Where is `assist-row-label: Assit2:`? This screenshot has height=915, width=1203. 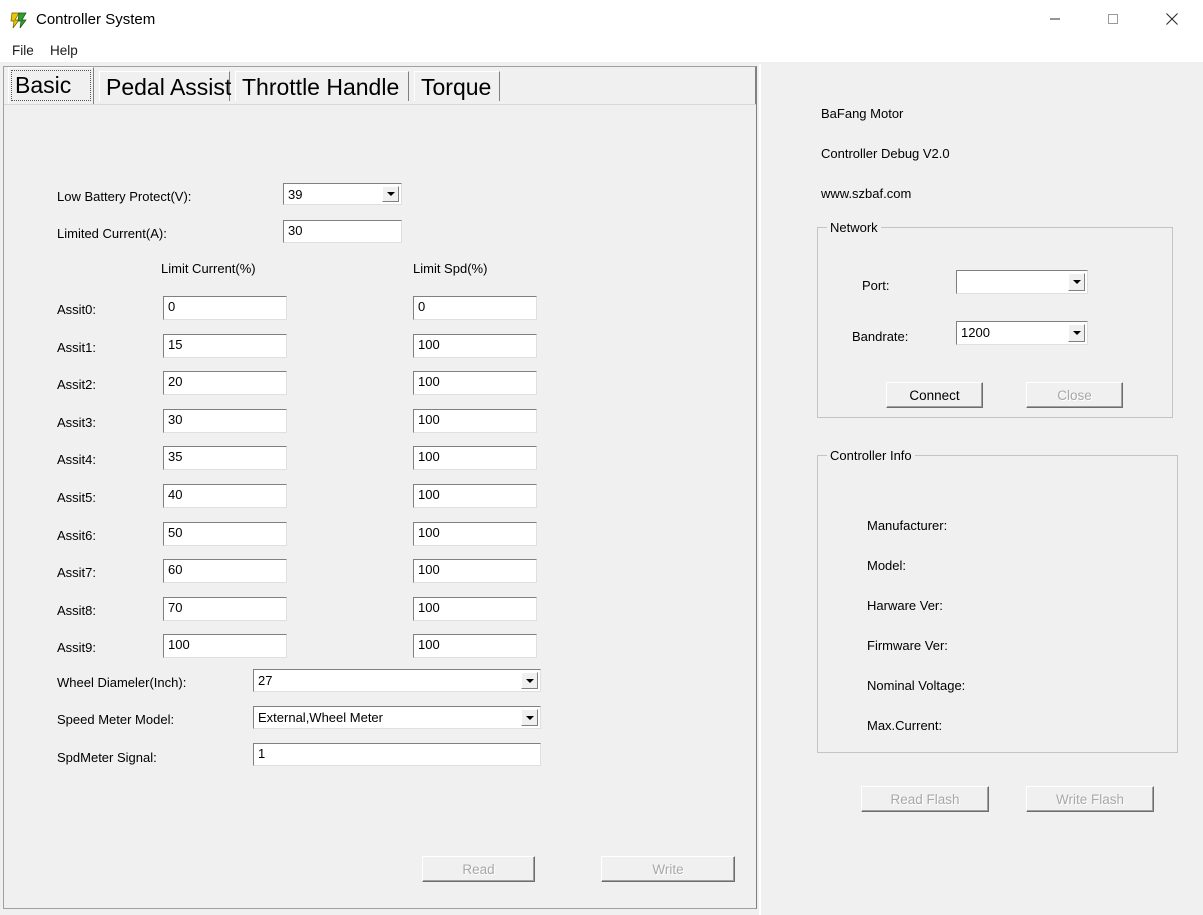
assist-row-label: Assit2: is located at coordinates (77, 384).